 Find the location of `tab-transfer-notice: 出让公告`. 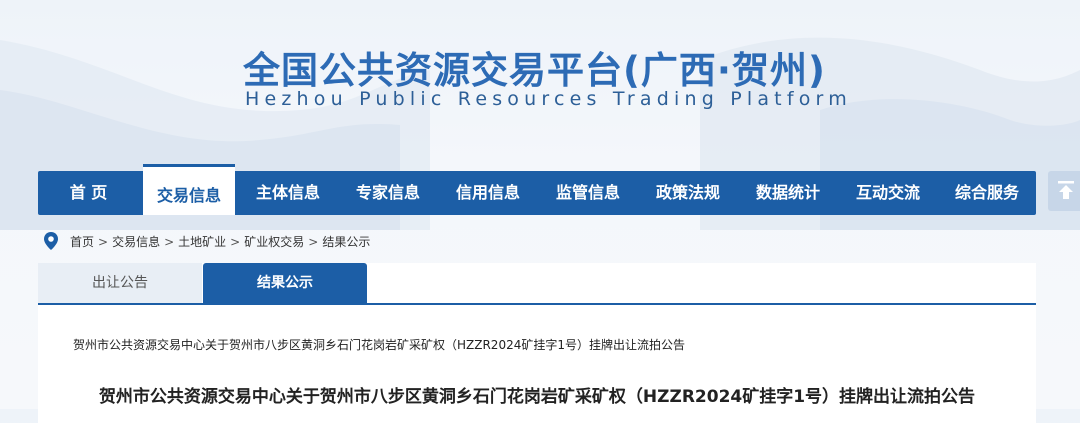

tab-transfer-notice: 出让公告 is located at coordinates (120, 283).